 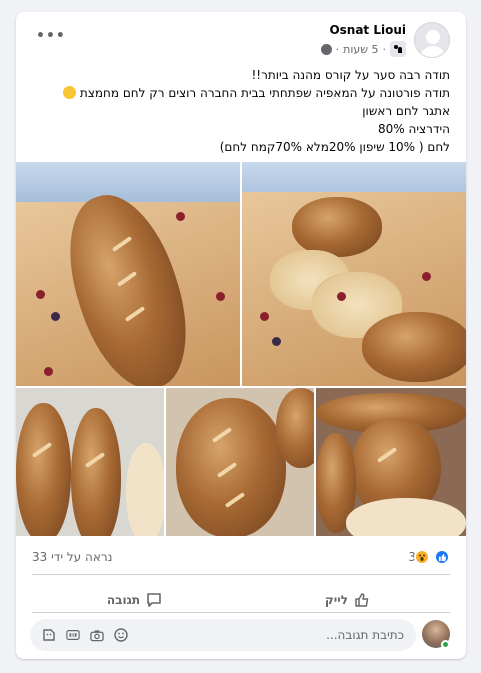 What do you see at coordinates (240, 462) in the screenshot?
I see `photo-loaf-closeup` at bounding box center [240, 462].